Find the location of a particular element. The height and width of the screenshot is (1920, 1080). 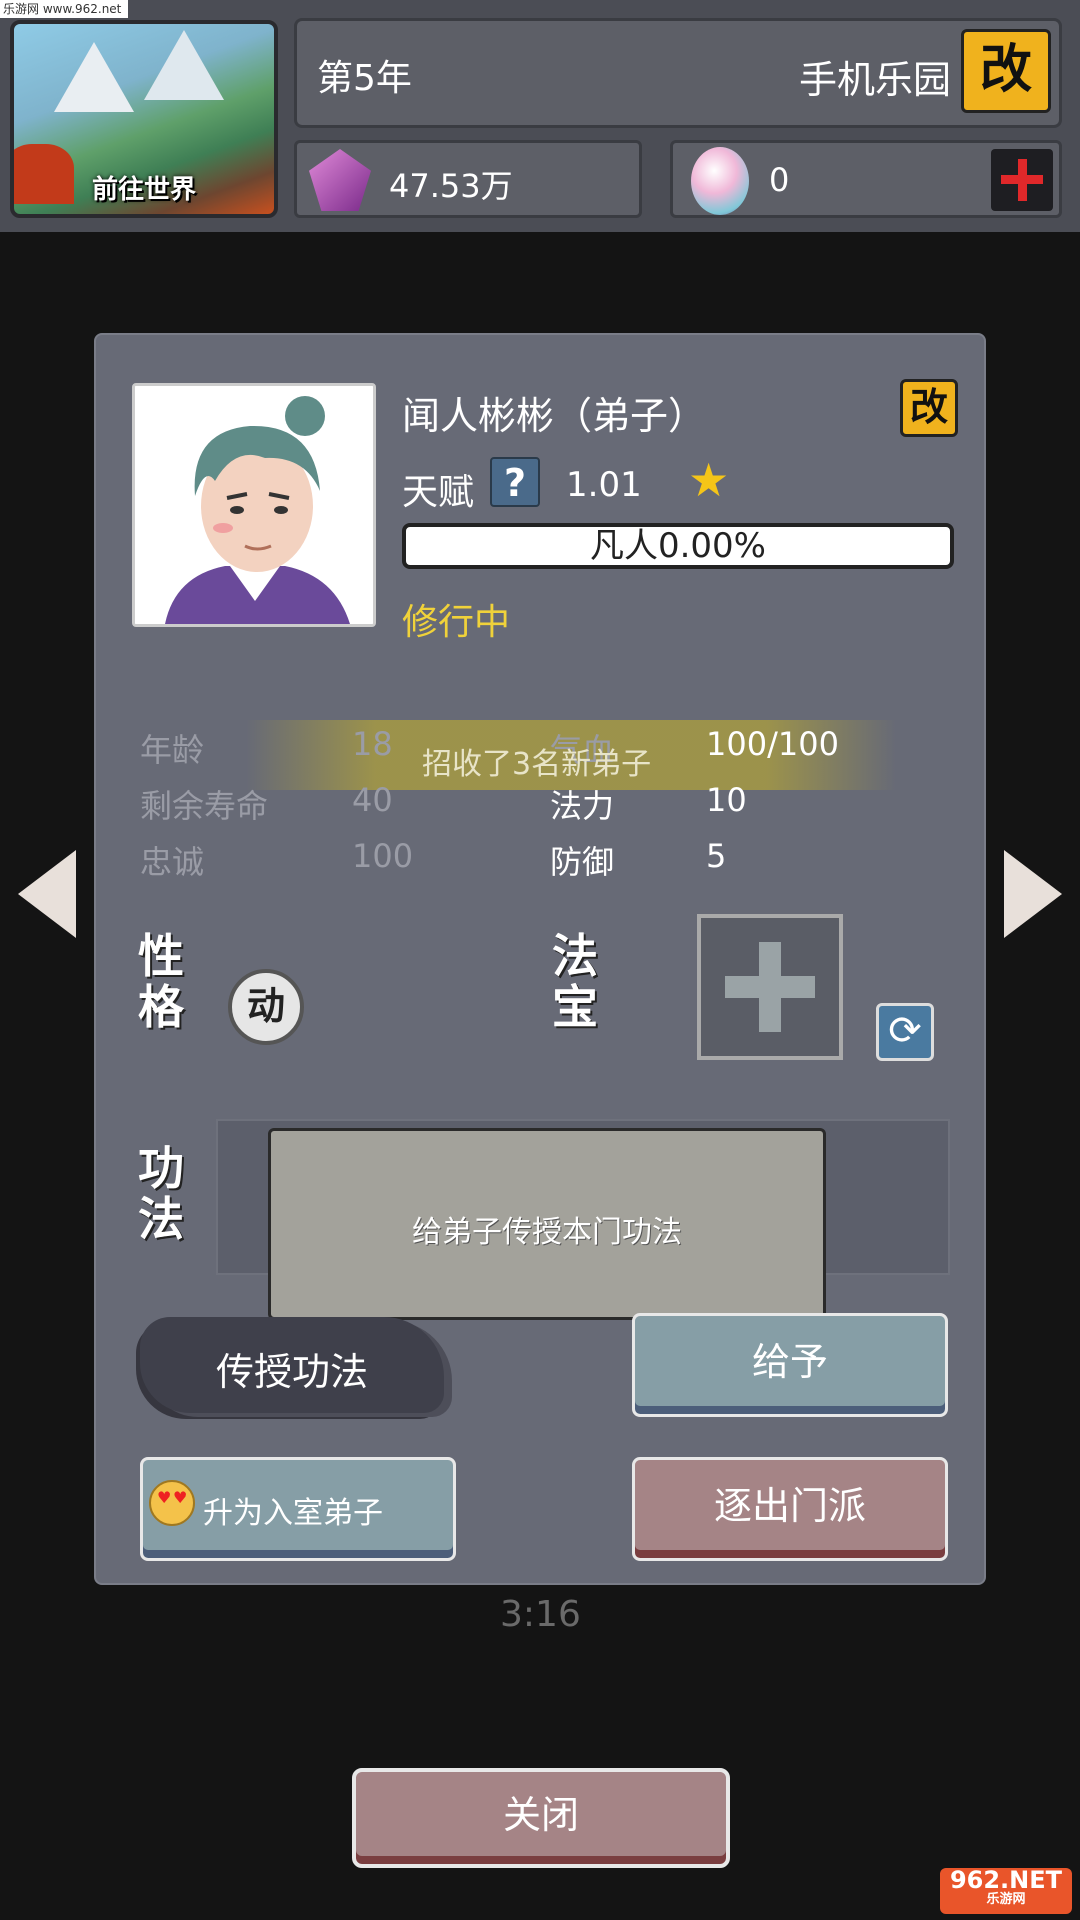

year-panel: 第5年 手机乐园 改 is located at coordinates (678, 73).